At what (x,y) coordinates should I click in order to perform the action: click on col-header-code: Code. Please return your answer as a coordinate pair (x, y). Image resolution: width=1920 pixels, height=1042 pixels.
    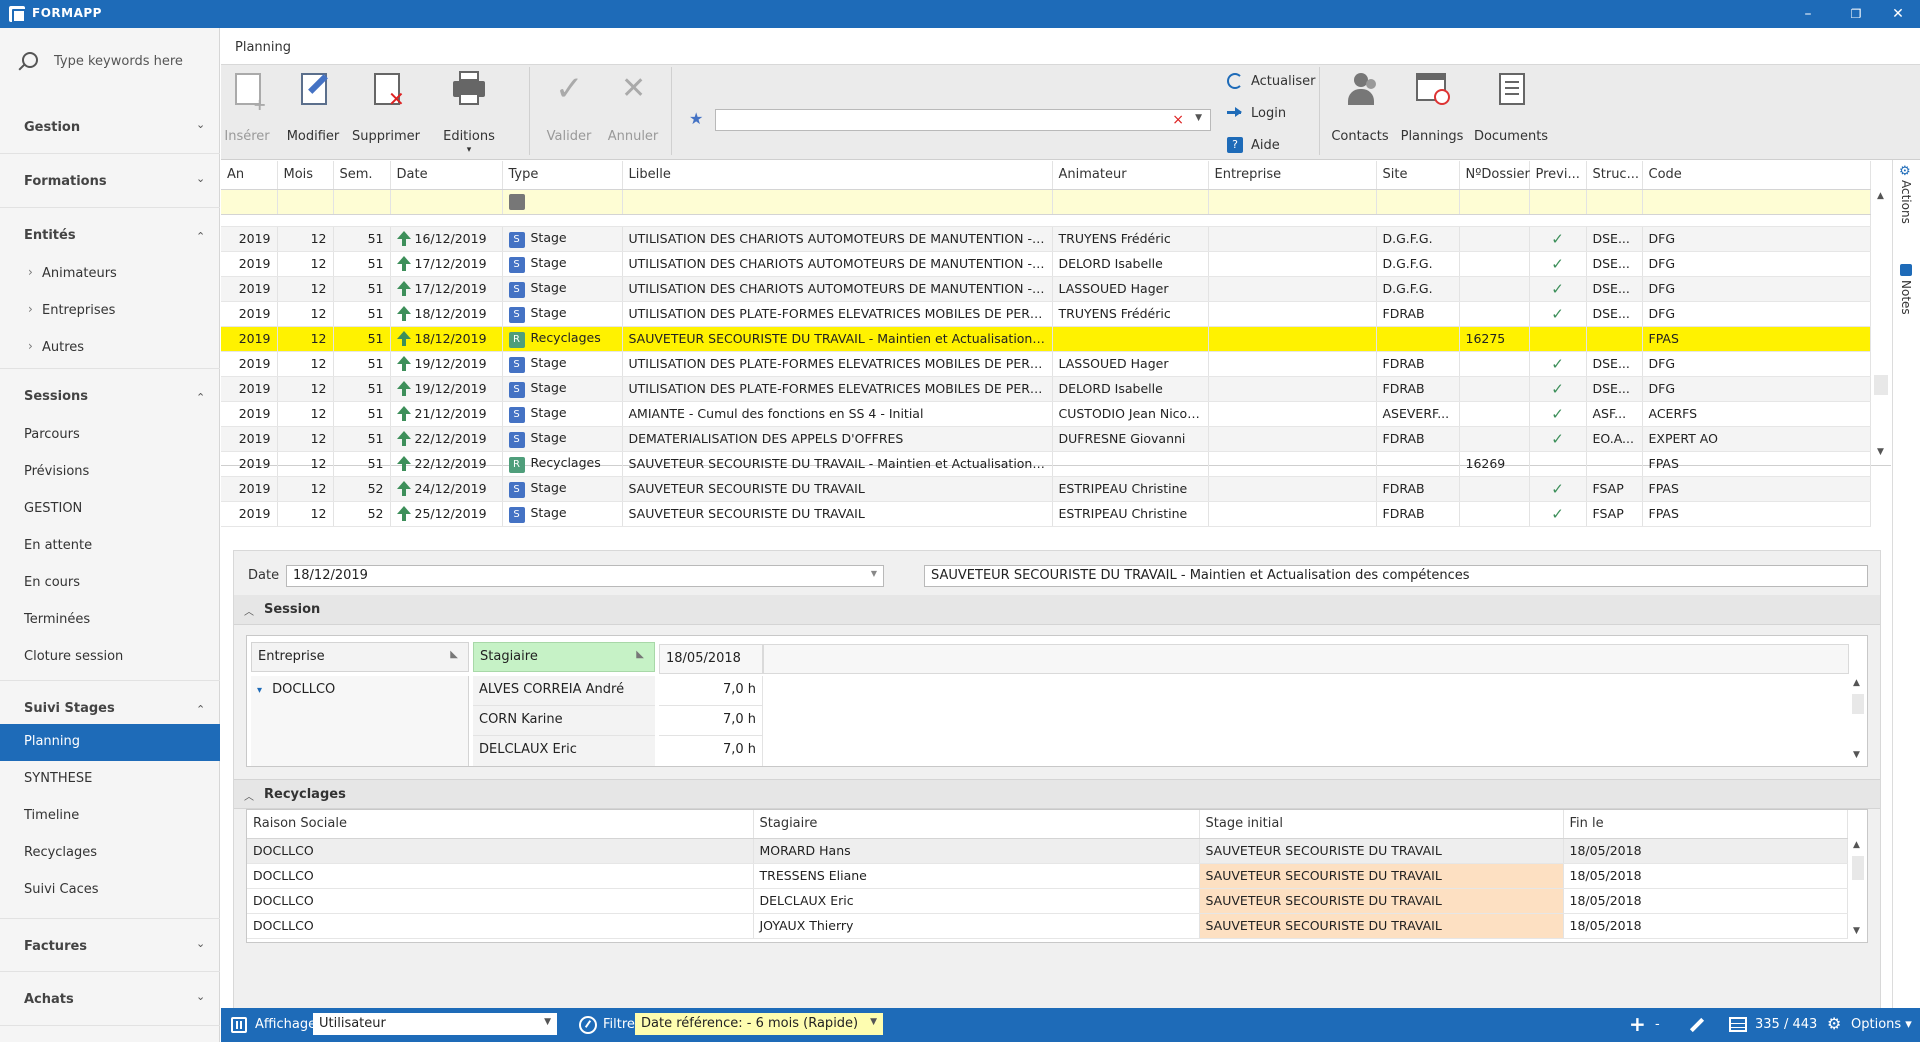
    Looking at the image, I should click on (1756, 175).